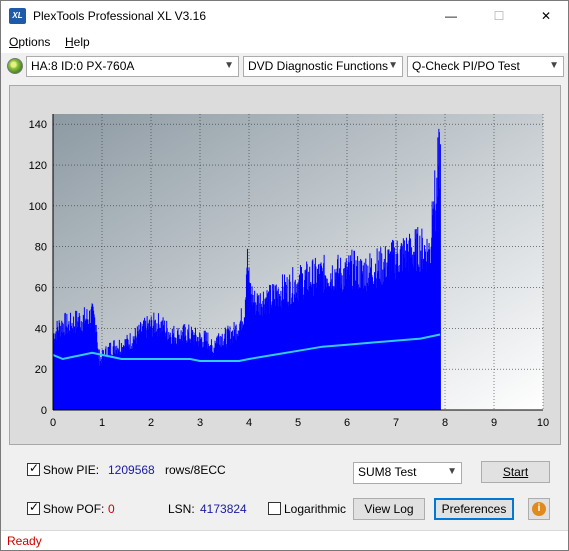 The height and width of the screenshot is (551, 569). Describe the element at coordinates (74, 509) in the screenshot. I see `show-pof-label: Show POF:` at that location.